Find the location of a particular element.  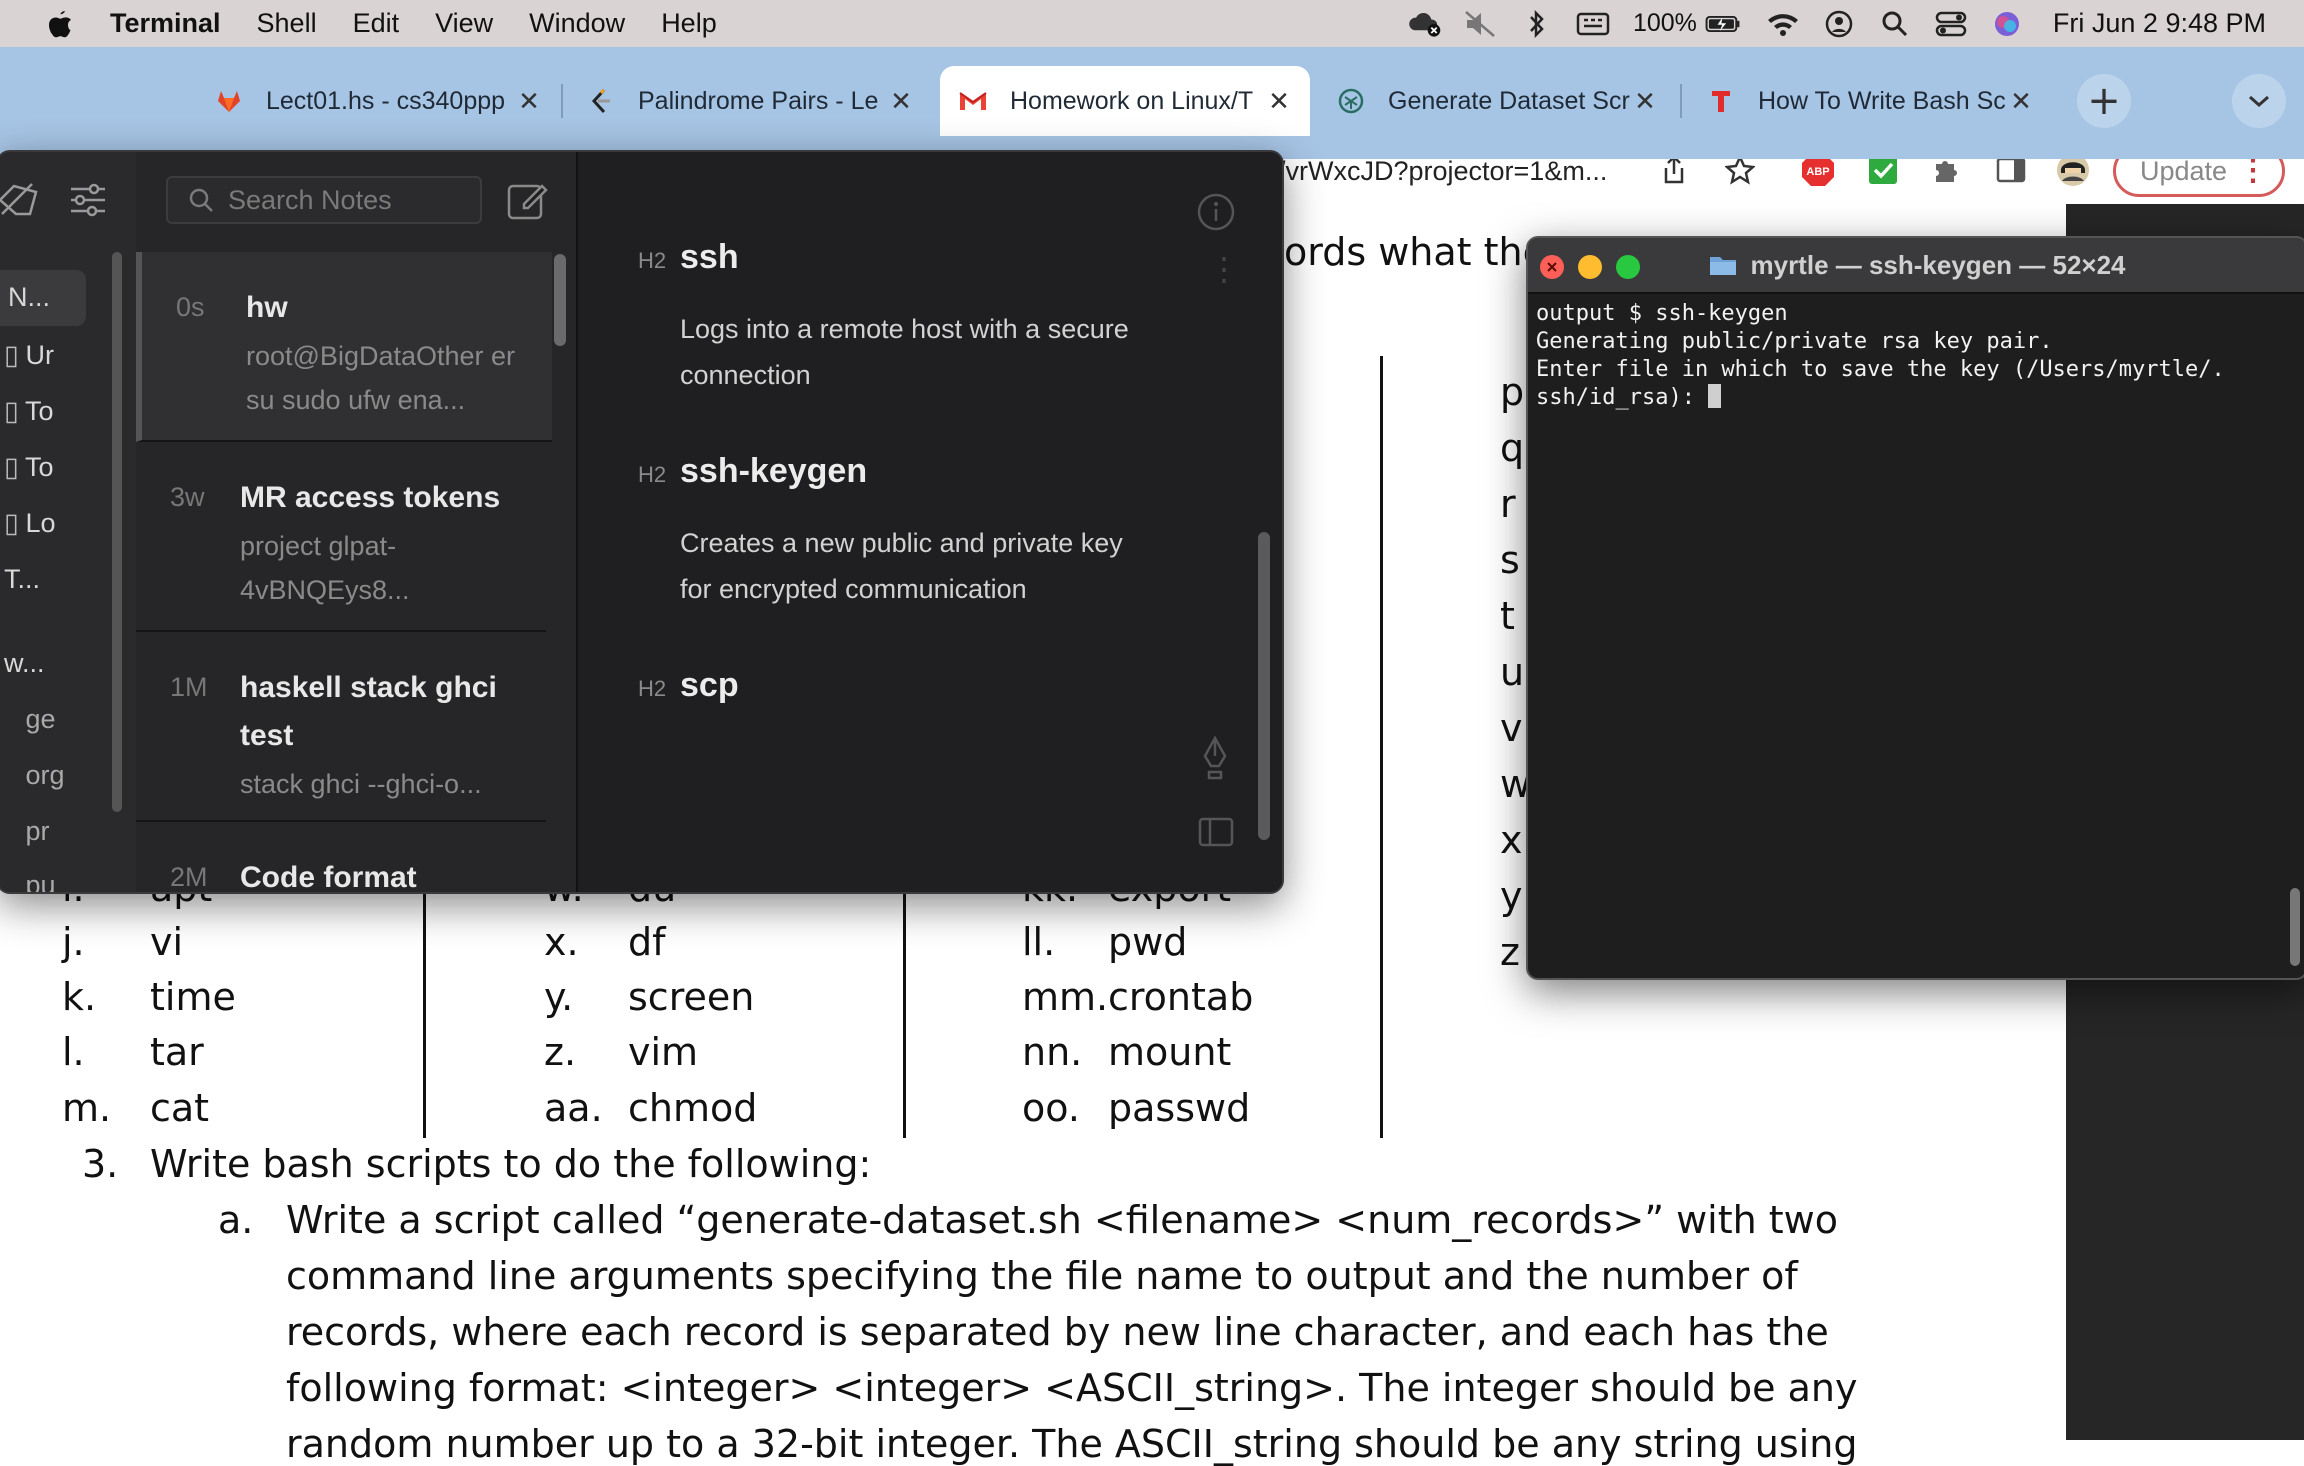

tag-icon is located at coordinates (21, 202).